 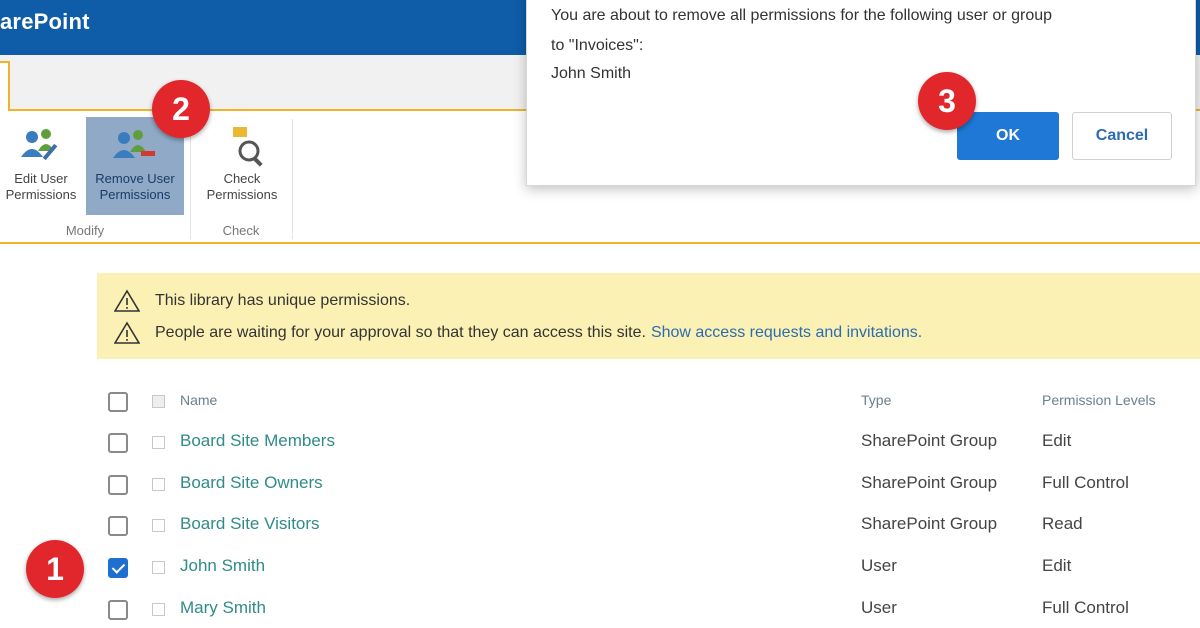 I want to click on banner-line-unique-permissions: This library has unique permissions., so click(x=253, y=301).